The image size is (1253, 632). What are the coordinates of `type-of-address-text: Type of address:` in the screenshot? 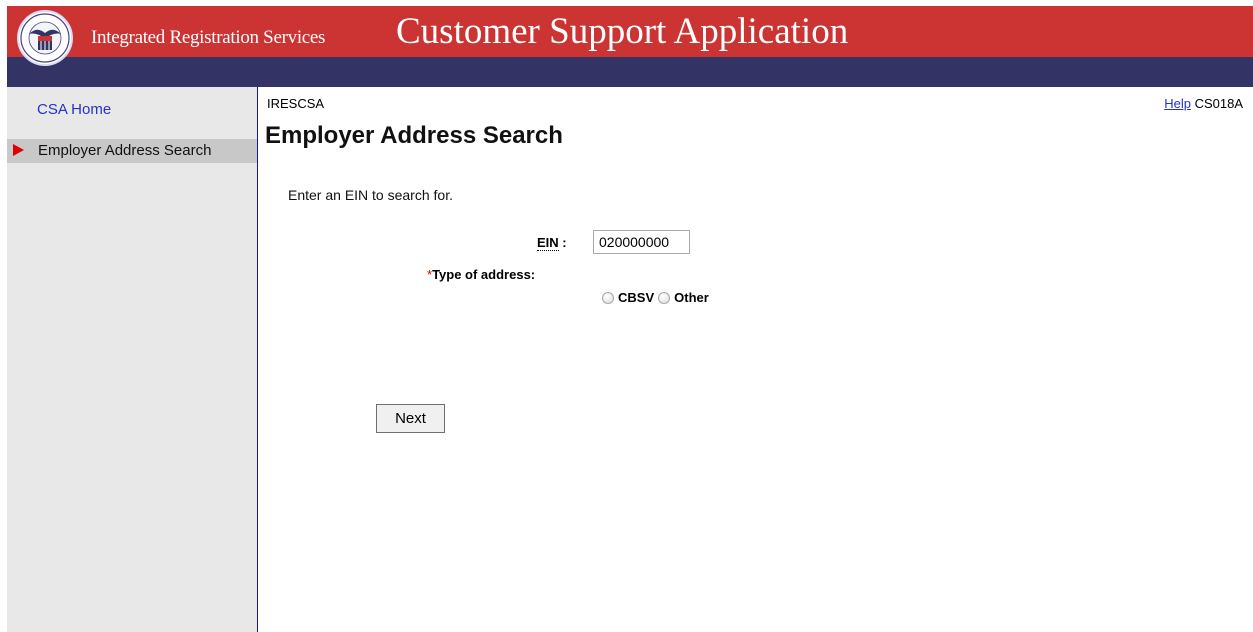 It's located at (484, 274).